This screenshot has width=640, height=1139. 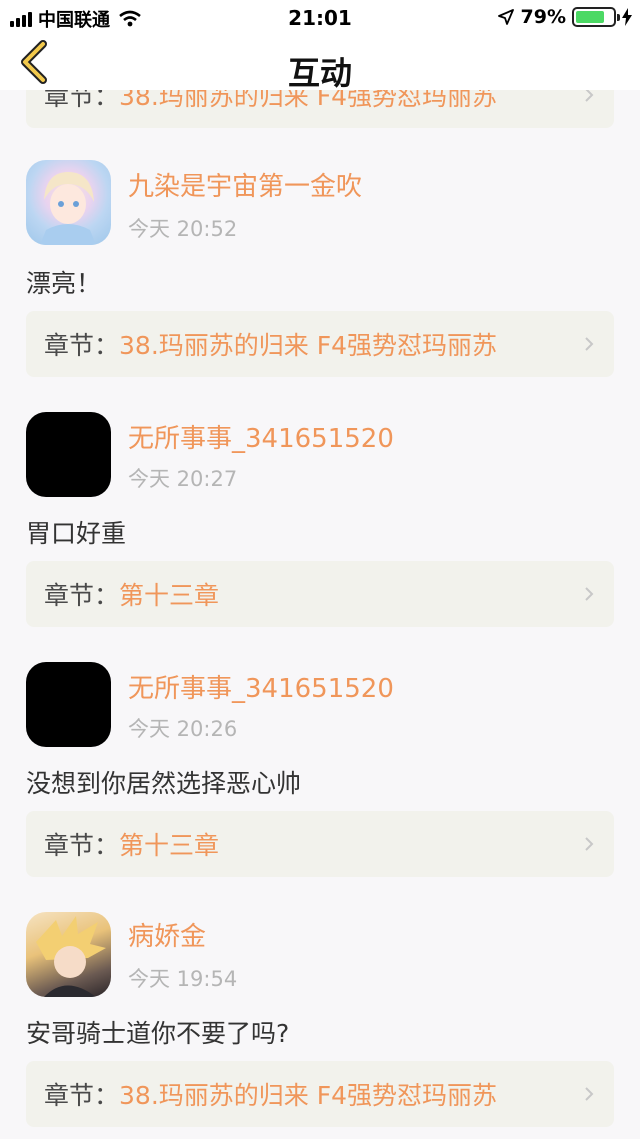 I want to click on comment-text: 漂亮！, so click(x=64, y=283).